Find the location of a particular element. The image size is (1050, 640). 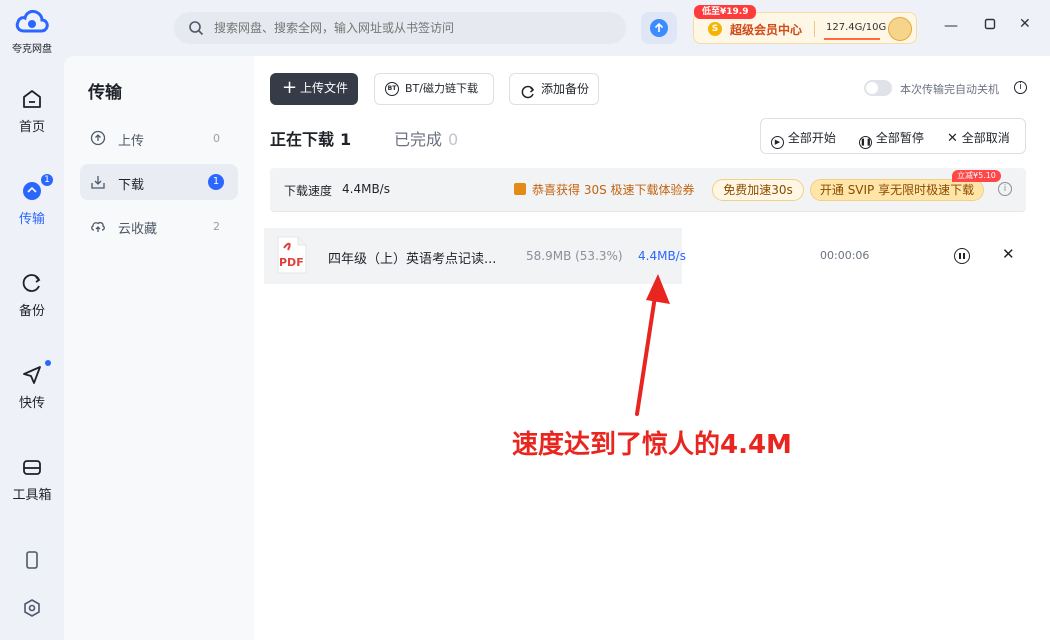

upload-file-button: + 上传文件 is located at coordinates (314, 89).